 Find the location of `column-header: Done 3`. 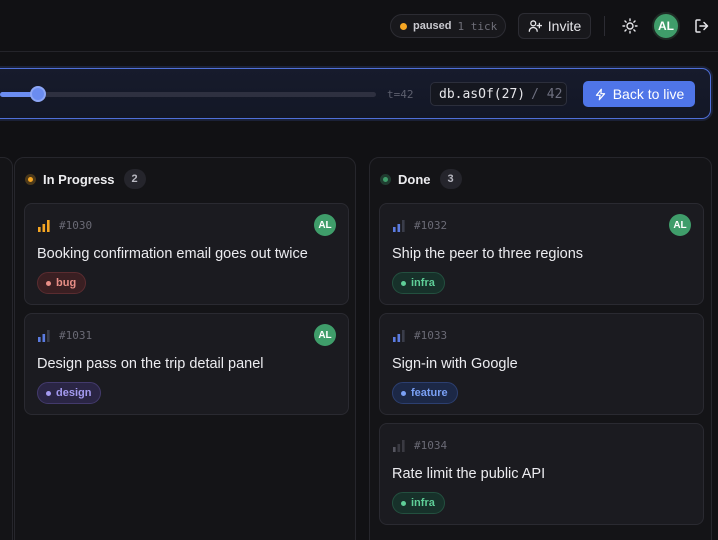

column-header: Done 3 is located at coordinates (421, 179).